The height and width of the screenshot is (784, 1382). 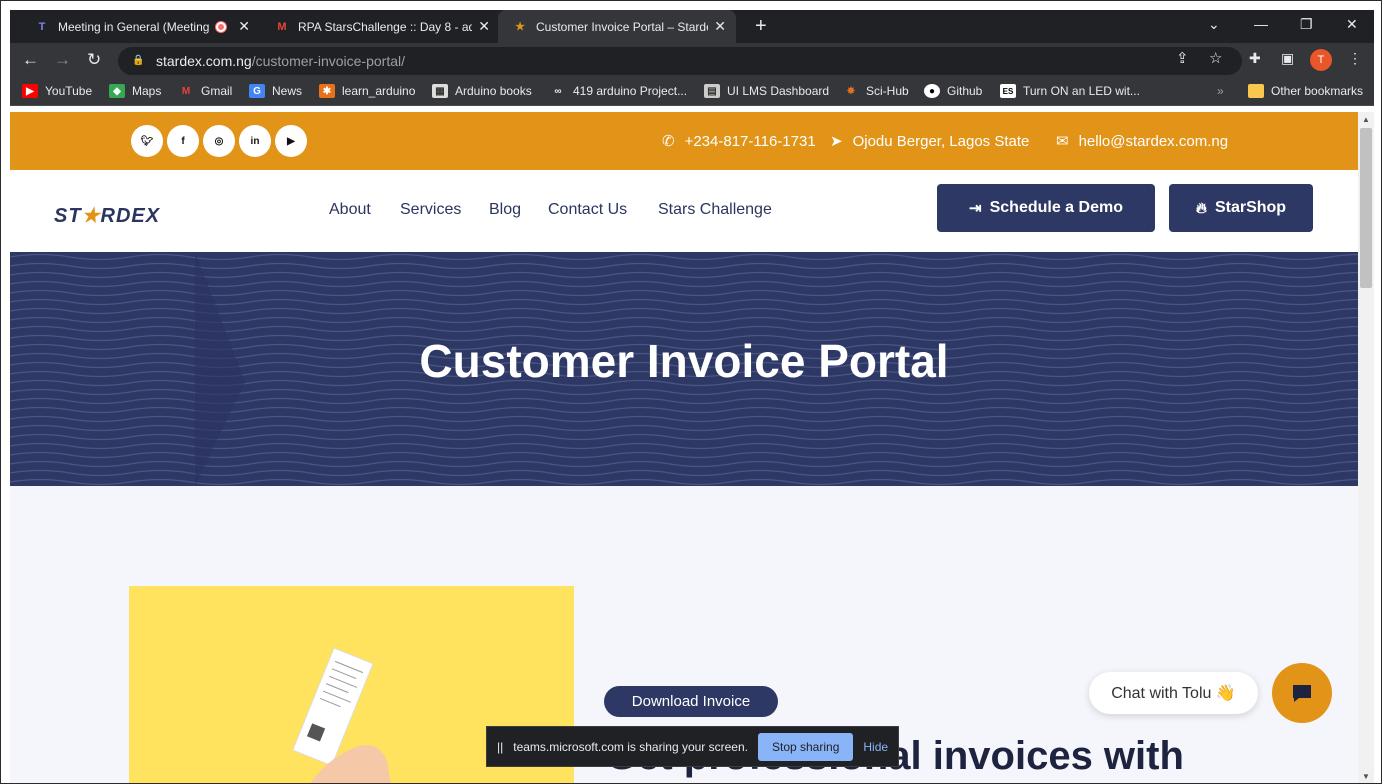 What do you see at coordinates (1287, 58) in the screenshot?
I see `side-panel-icon: ▣` at bounding box center [1287, 58].